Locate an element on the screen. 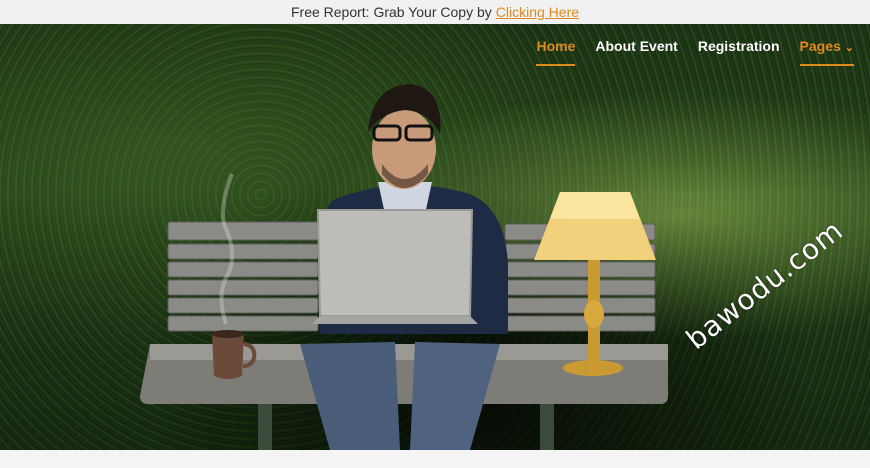  announcement-text: Free Report: Grab Your Copy by is located at coordinates (391, 12).